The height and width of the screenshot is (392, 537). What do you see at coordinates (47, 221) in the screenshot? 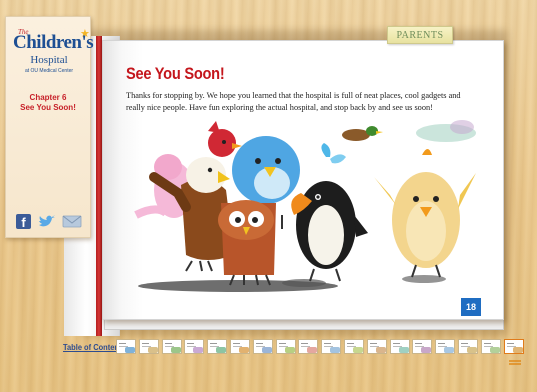
I see `twitter-icon` at bounding box center [47, 221].